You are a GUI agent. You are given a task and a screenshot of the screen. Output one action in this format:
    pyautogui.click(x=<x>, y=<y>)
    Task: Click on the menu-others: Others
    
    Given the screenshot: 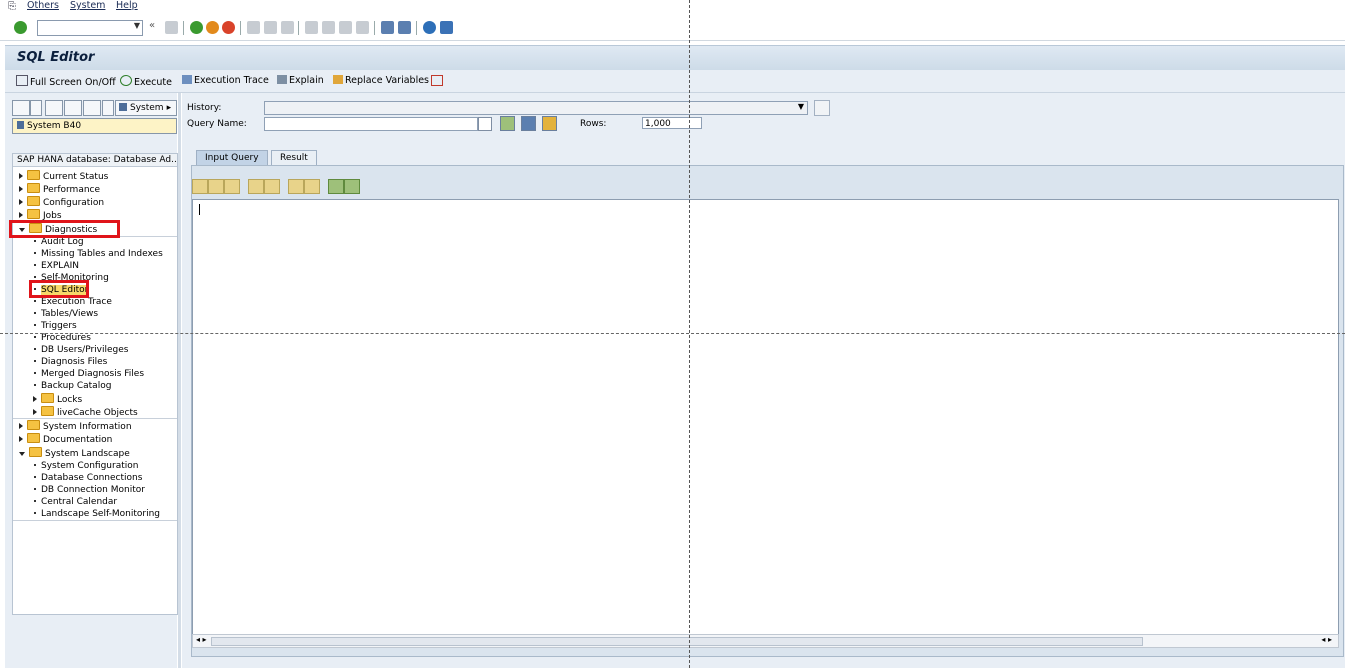 What is the action you would take?
    pyautogui.click(x=43, y=5)
    